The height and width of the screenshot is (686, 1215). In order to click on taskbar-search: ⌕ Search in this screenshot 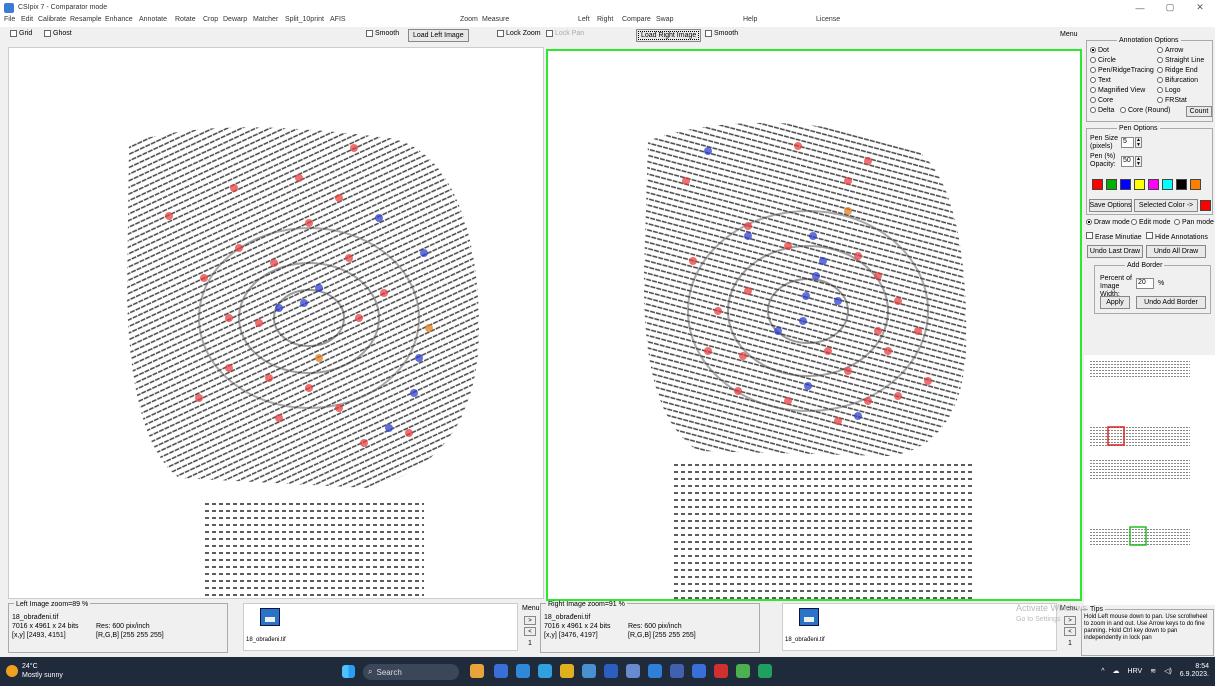, I will do `click(411, 672)`.